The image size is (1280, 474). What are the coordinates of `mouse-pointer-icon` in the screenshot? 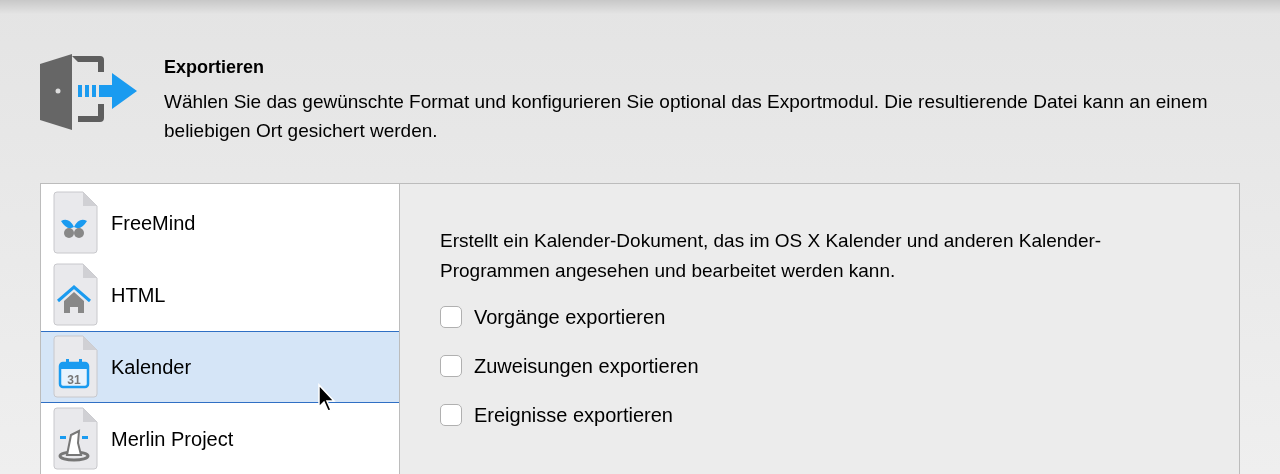 It's located at (327, 398).